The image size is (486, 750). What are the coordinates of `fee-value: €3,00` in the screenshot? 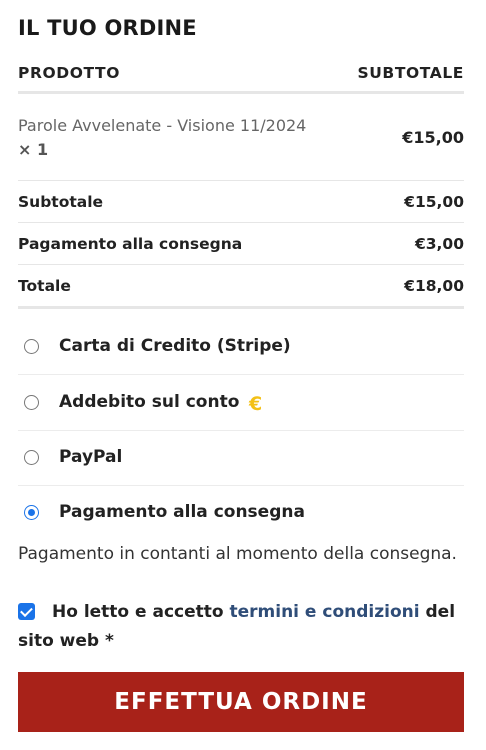 It's located at (439, 244).